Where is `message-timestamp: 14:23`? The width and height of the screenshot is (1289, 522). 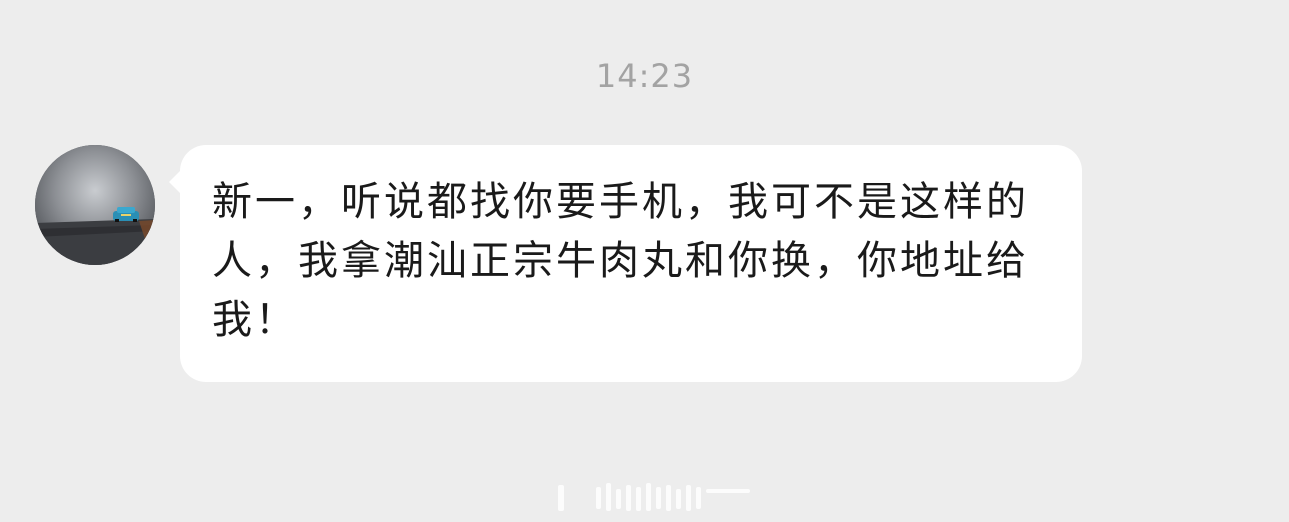
message-timestamp: 14:23 is located at coordinates (644, 76).